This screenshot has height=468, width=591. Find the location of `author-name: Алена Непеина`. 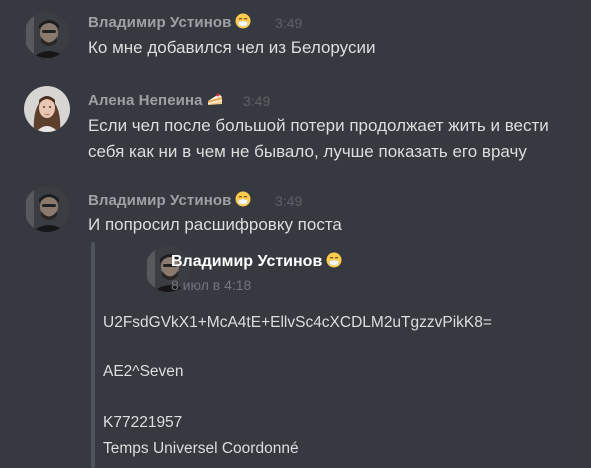

author-name: Алена Непеина is located at coordinates (156, 101).